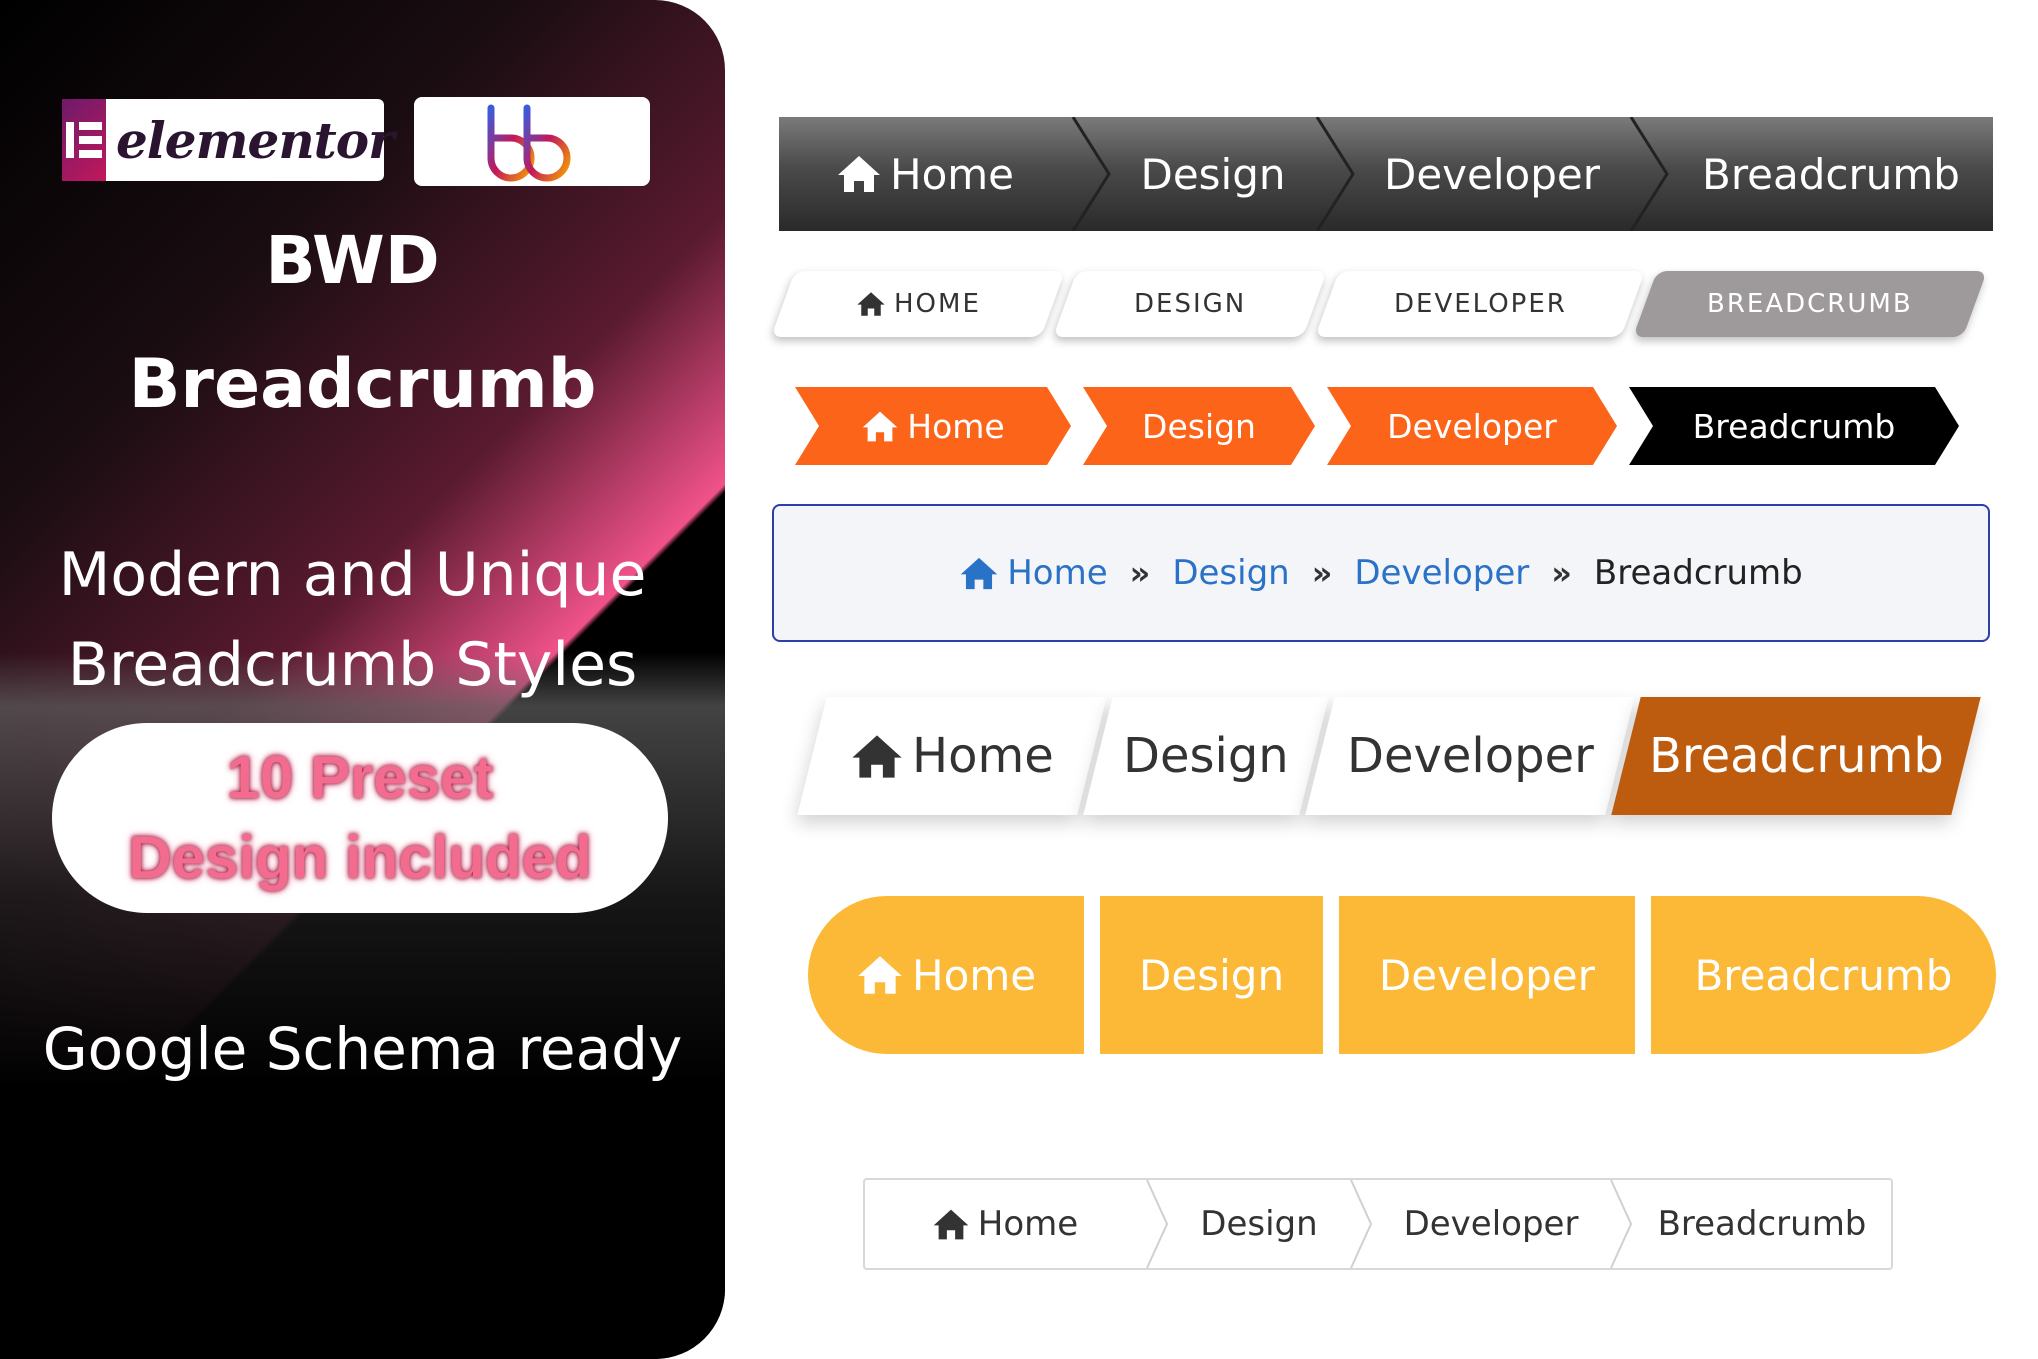  I want to click on elementor-wordmark: elementor, so click(255, 140).